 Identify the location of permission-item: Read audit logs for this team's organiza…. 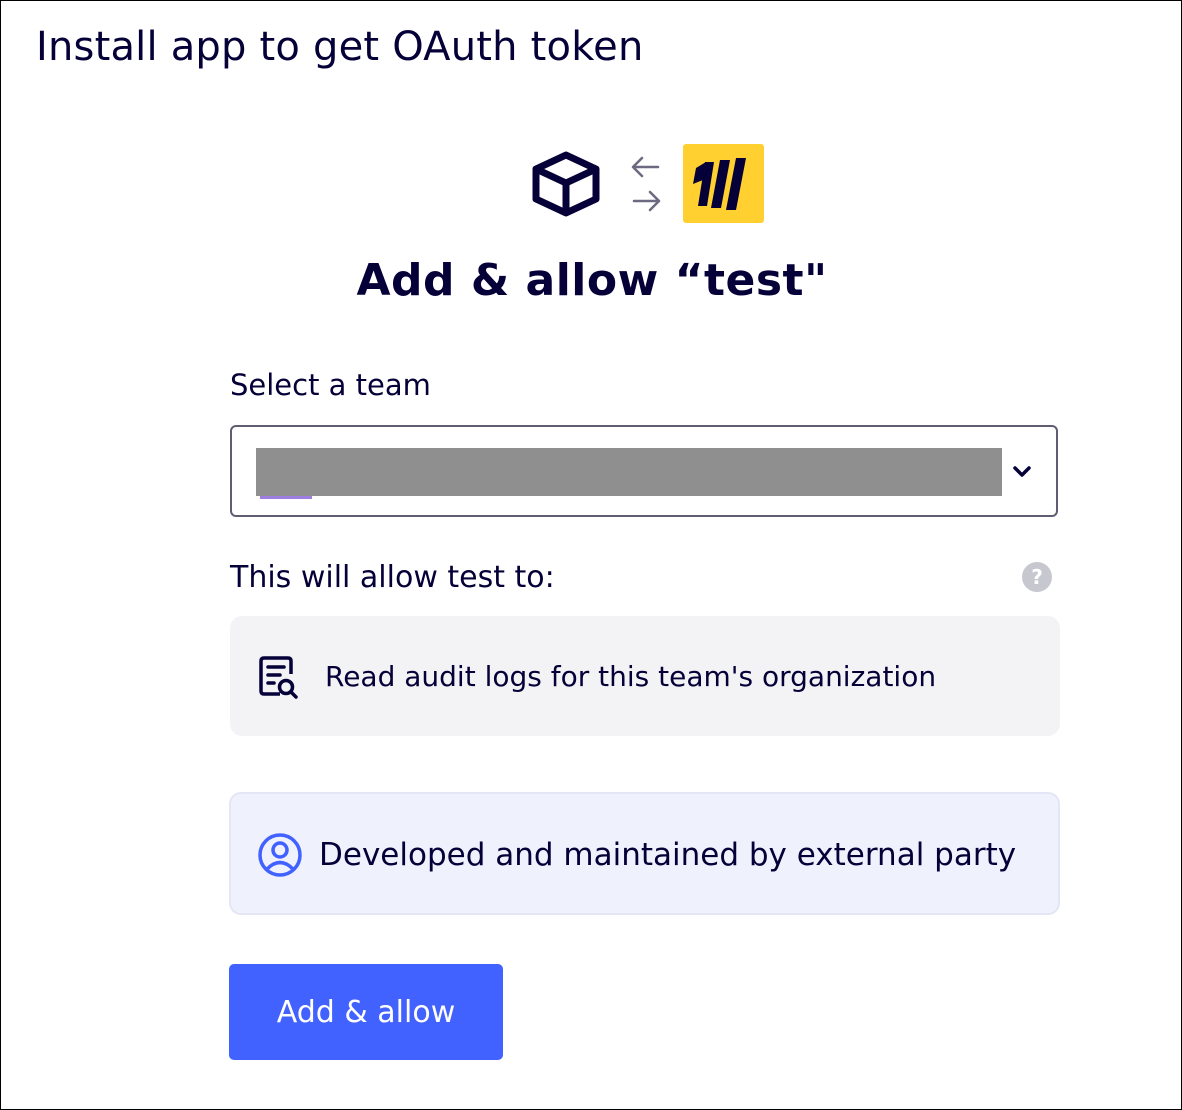
(645, 676).